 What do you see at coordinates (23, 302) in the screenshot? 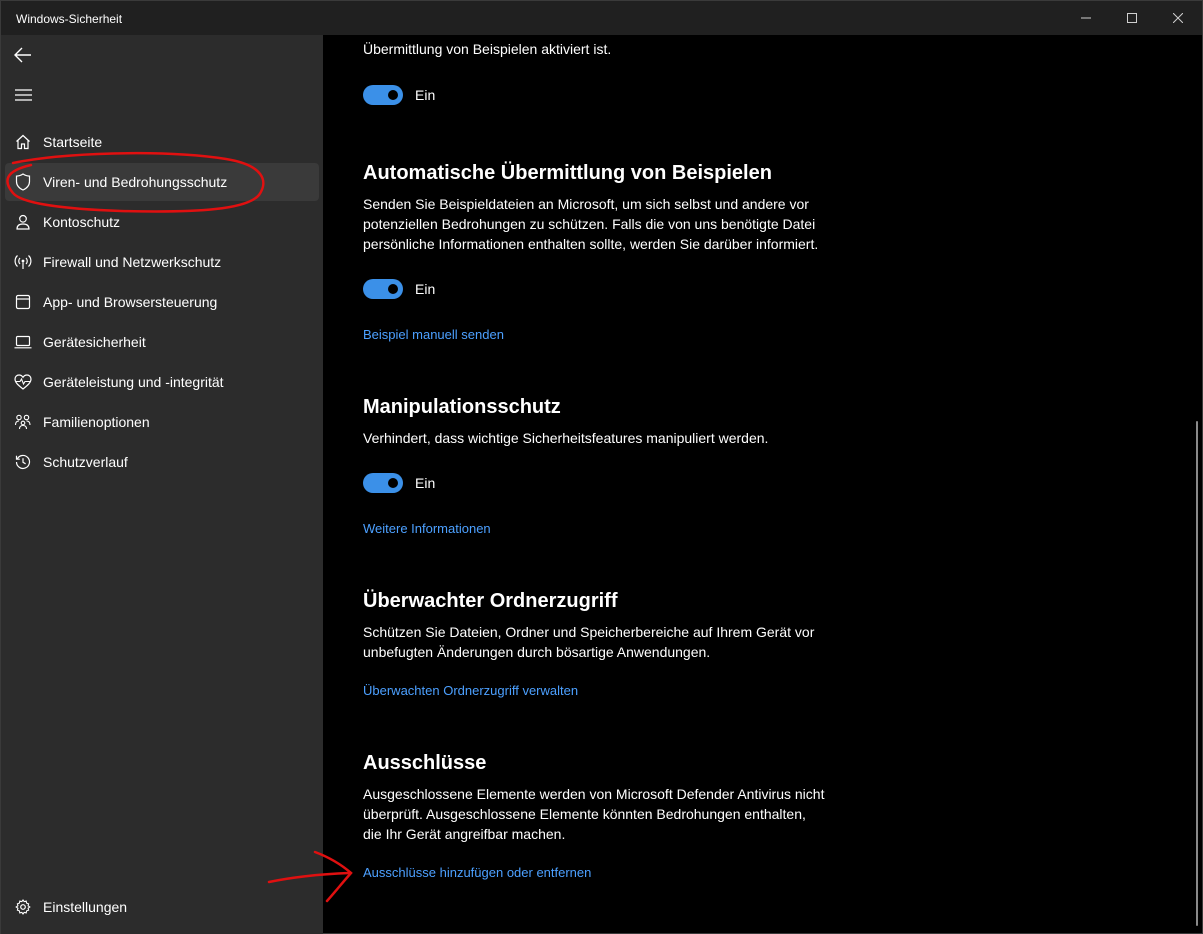
I see `browser-window-icon` at bounding box center [23, 302].